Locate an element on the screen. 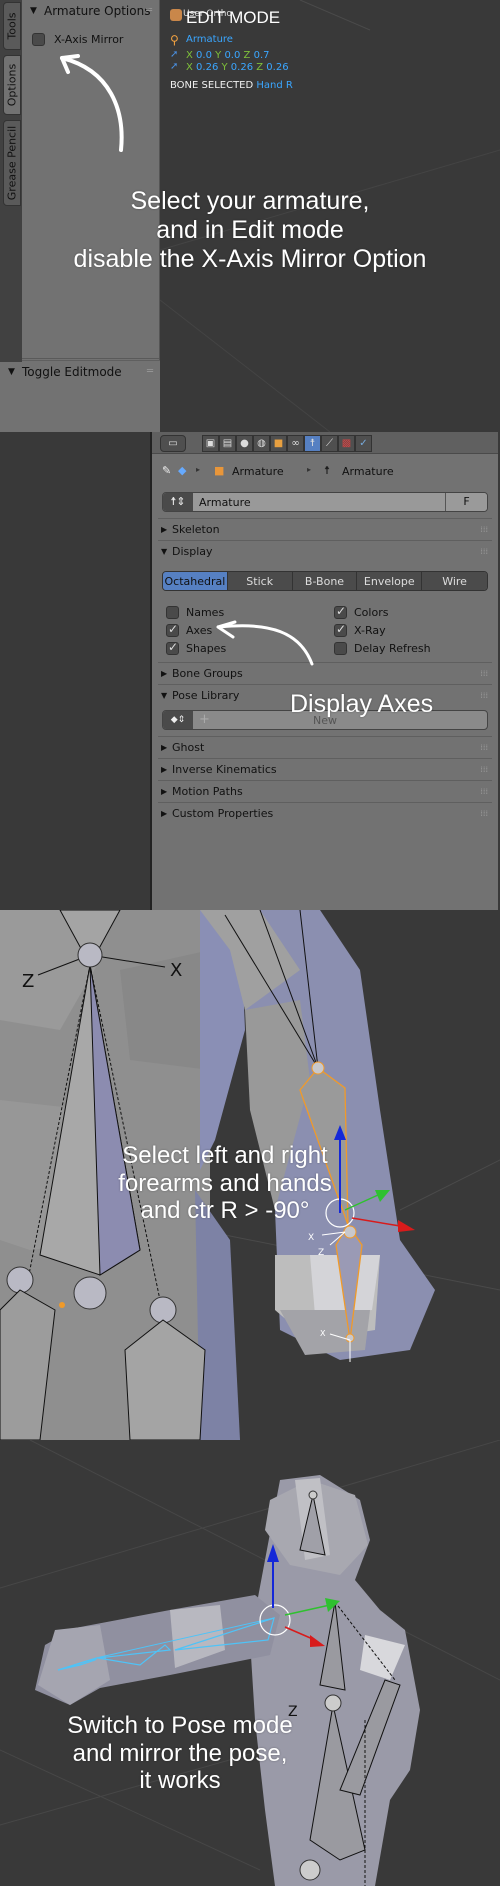 Image resolution: width=500 pixels, height=1886 pixels. step2-caption: Display Axes is located at coordinates (362, 704).